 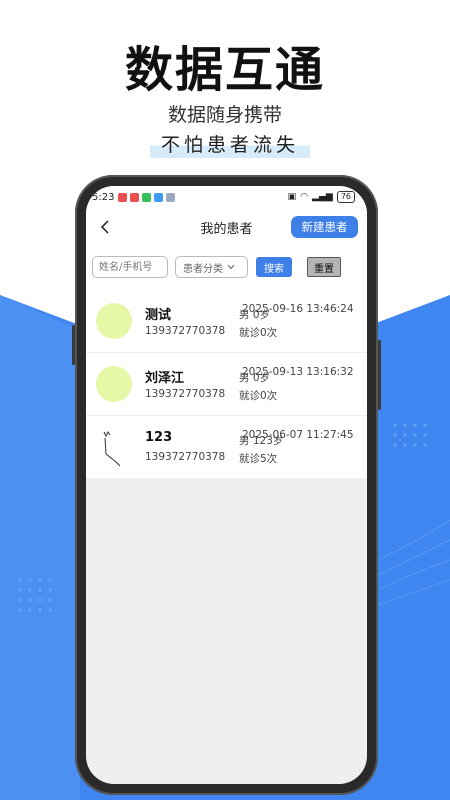 I want to click on battery-icon: 76, so click(x=345, y=197).